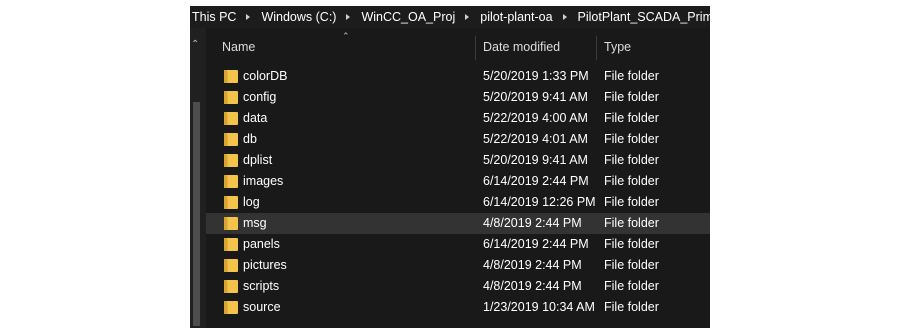 The image size is (900, 333). I want to click on breadcrumb-wincc-oa-proj: WinCC_OA_Proj, so click(408, 17).